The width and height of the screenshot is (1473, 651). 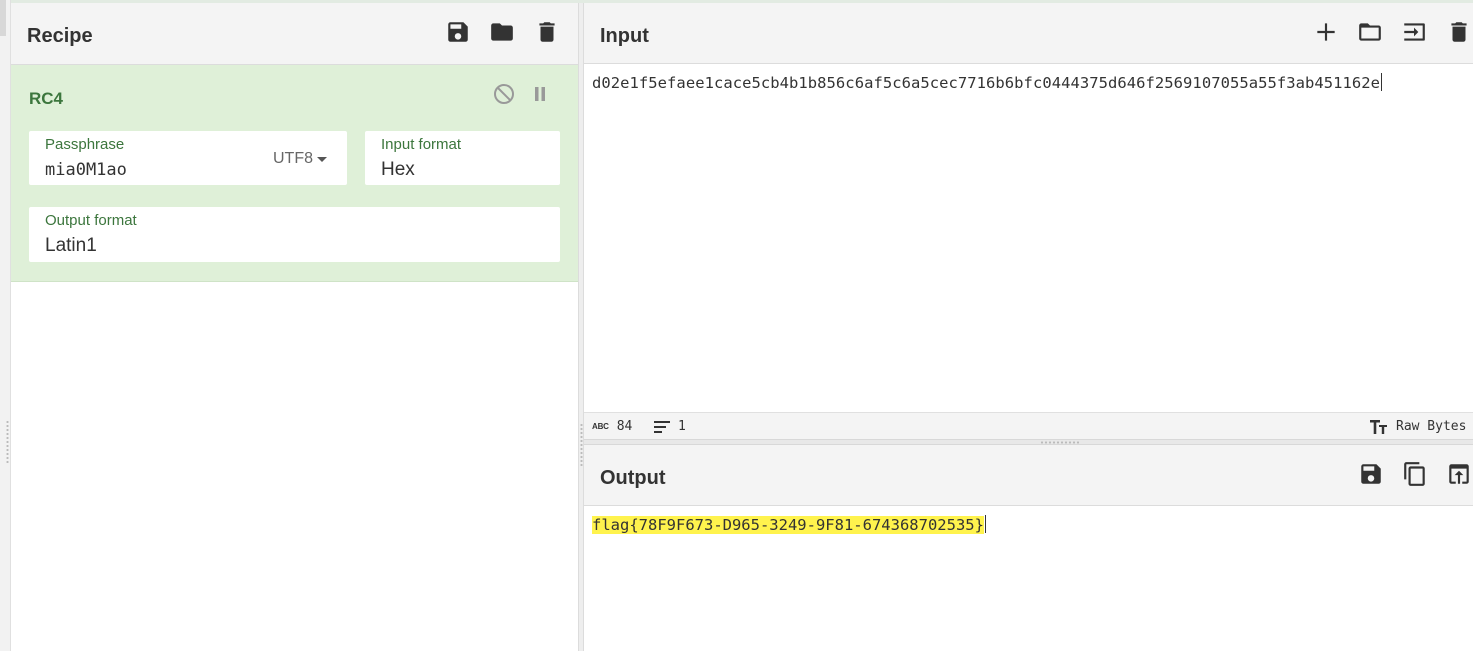 What do you see at coordinates (581, 445) in the screenshot?
I see `divider-grip` at bounding box center [581, 445].